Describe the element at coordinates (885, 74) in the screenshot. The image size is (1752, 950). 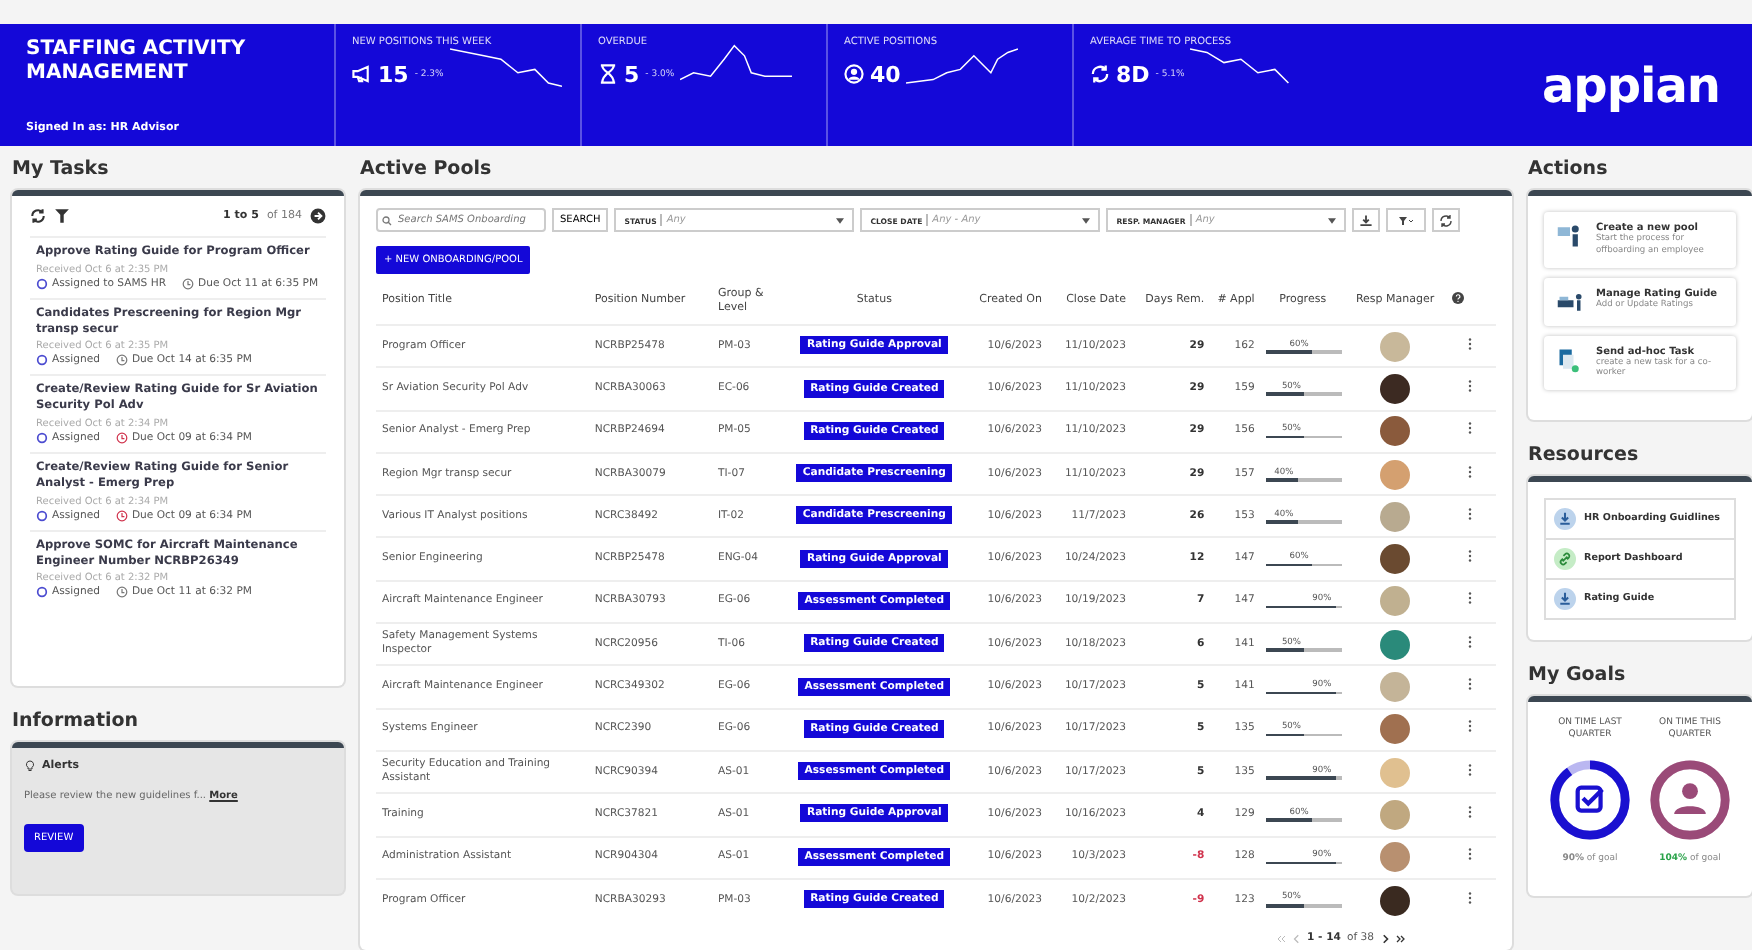
I see `kpi-value: 40` at that location.